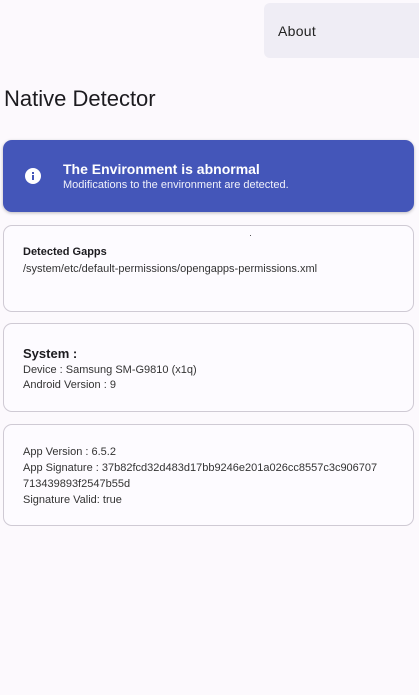 This screenshot has height=695, width=419. Describe the element at coordinates (33, 176) in the screenshot. I see `info-icon` at that location.